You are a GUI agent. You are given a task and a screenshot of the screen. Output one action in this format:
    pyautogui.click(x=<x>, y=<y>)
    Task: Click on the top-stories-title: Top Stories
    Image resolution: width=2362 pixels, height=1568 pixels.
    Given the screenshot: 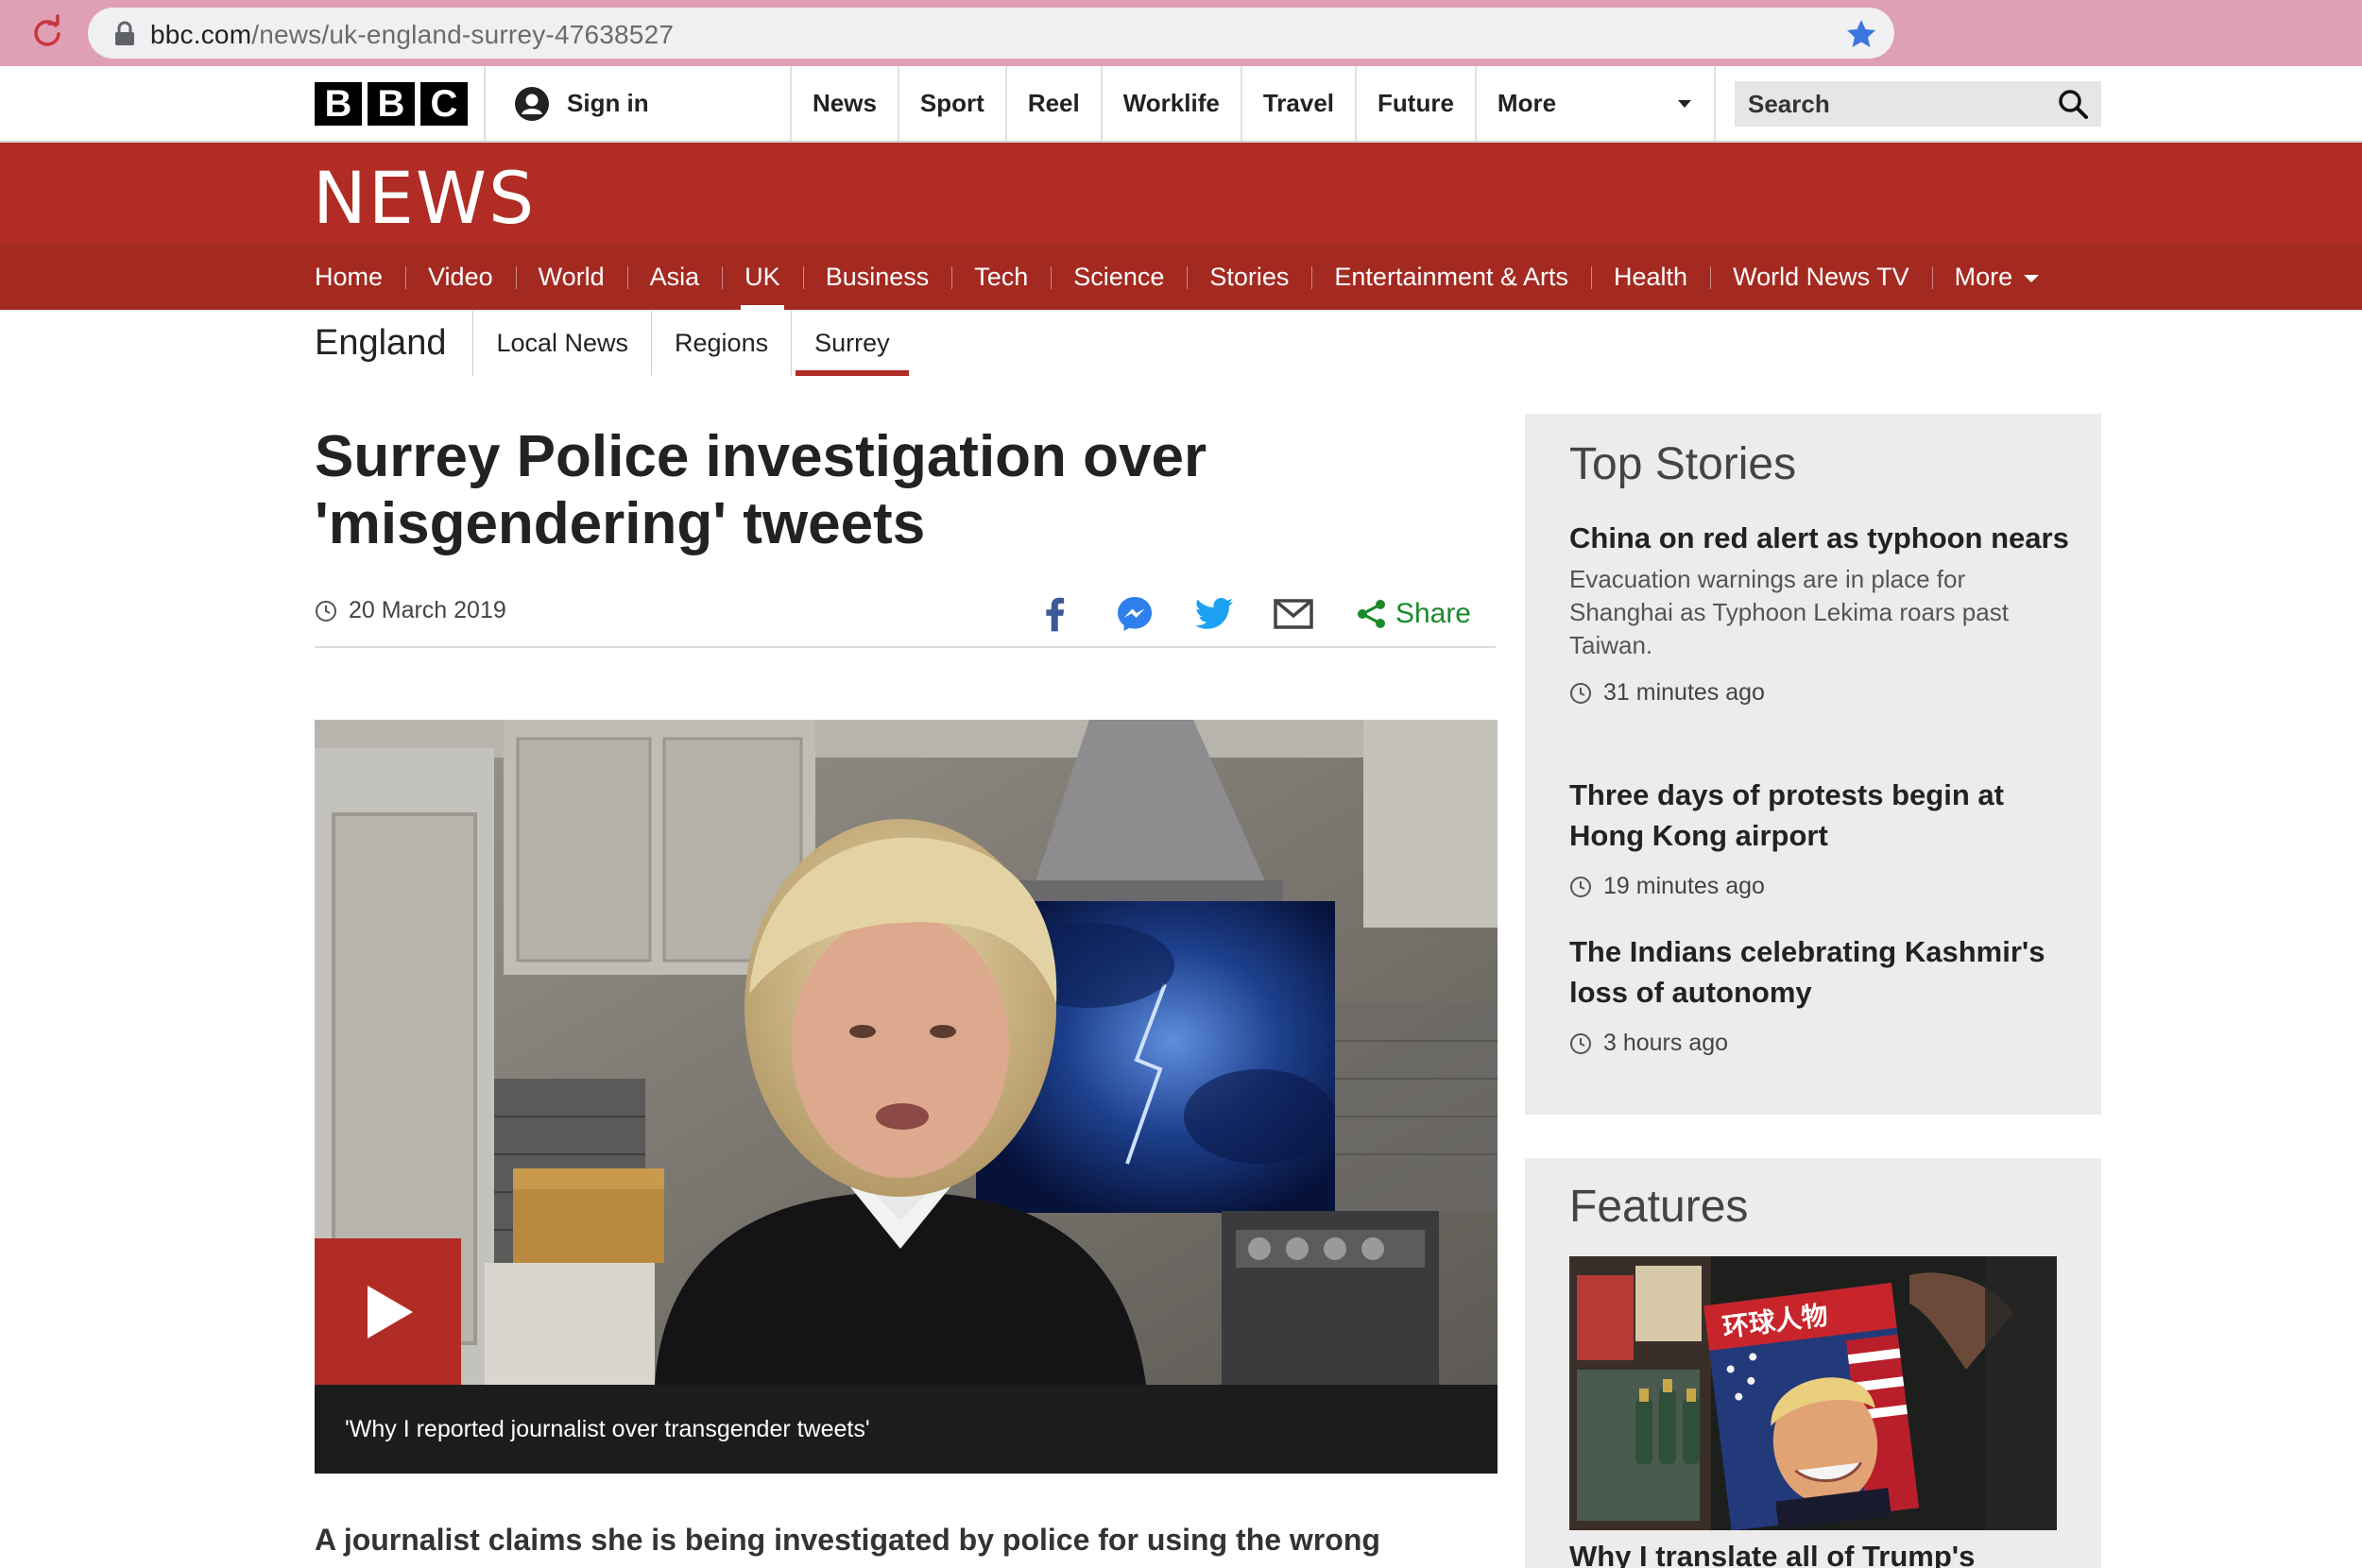 What is the action you would take?
    pyautogui.click(x=1683, y=464)
    